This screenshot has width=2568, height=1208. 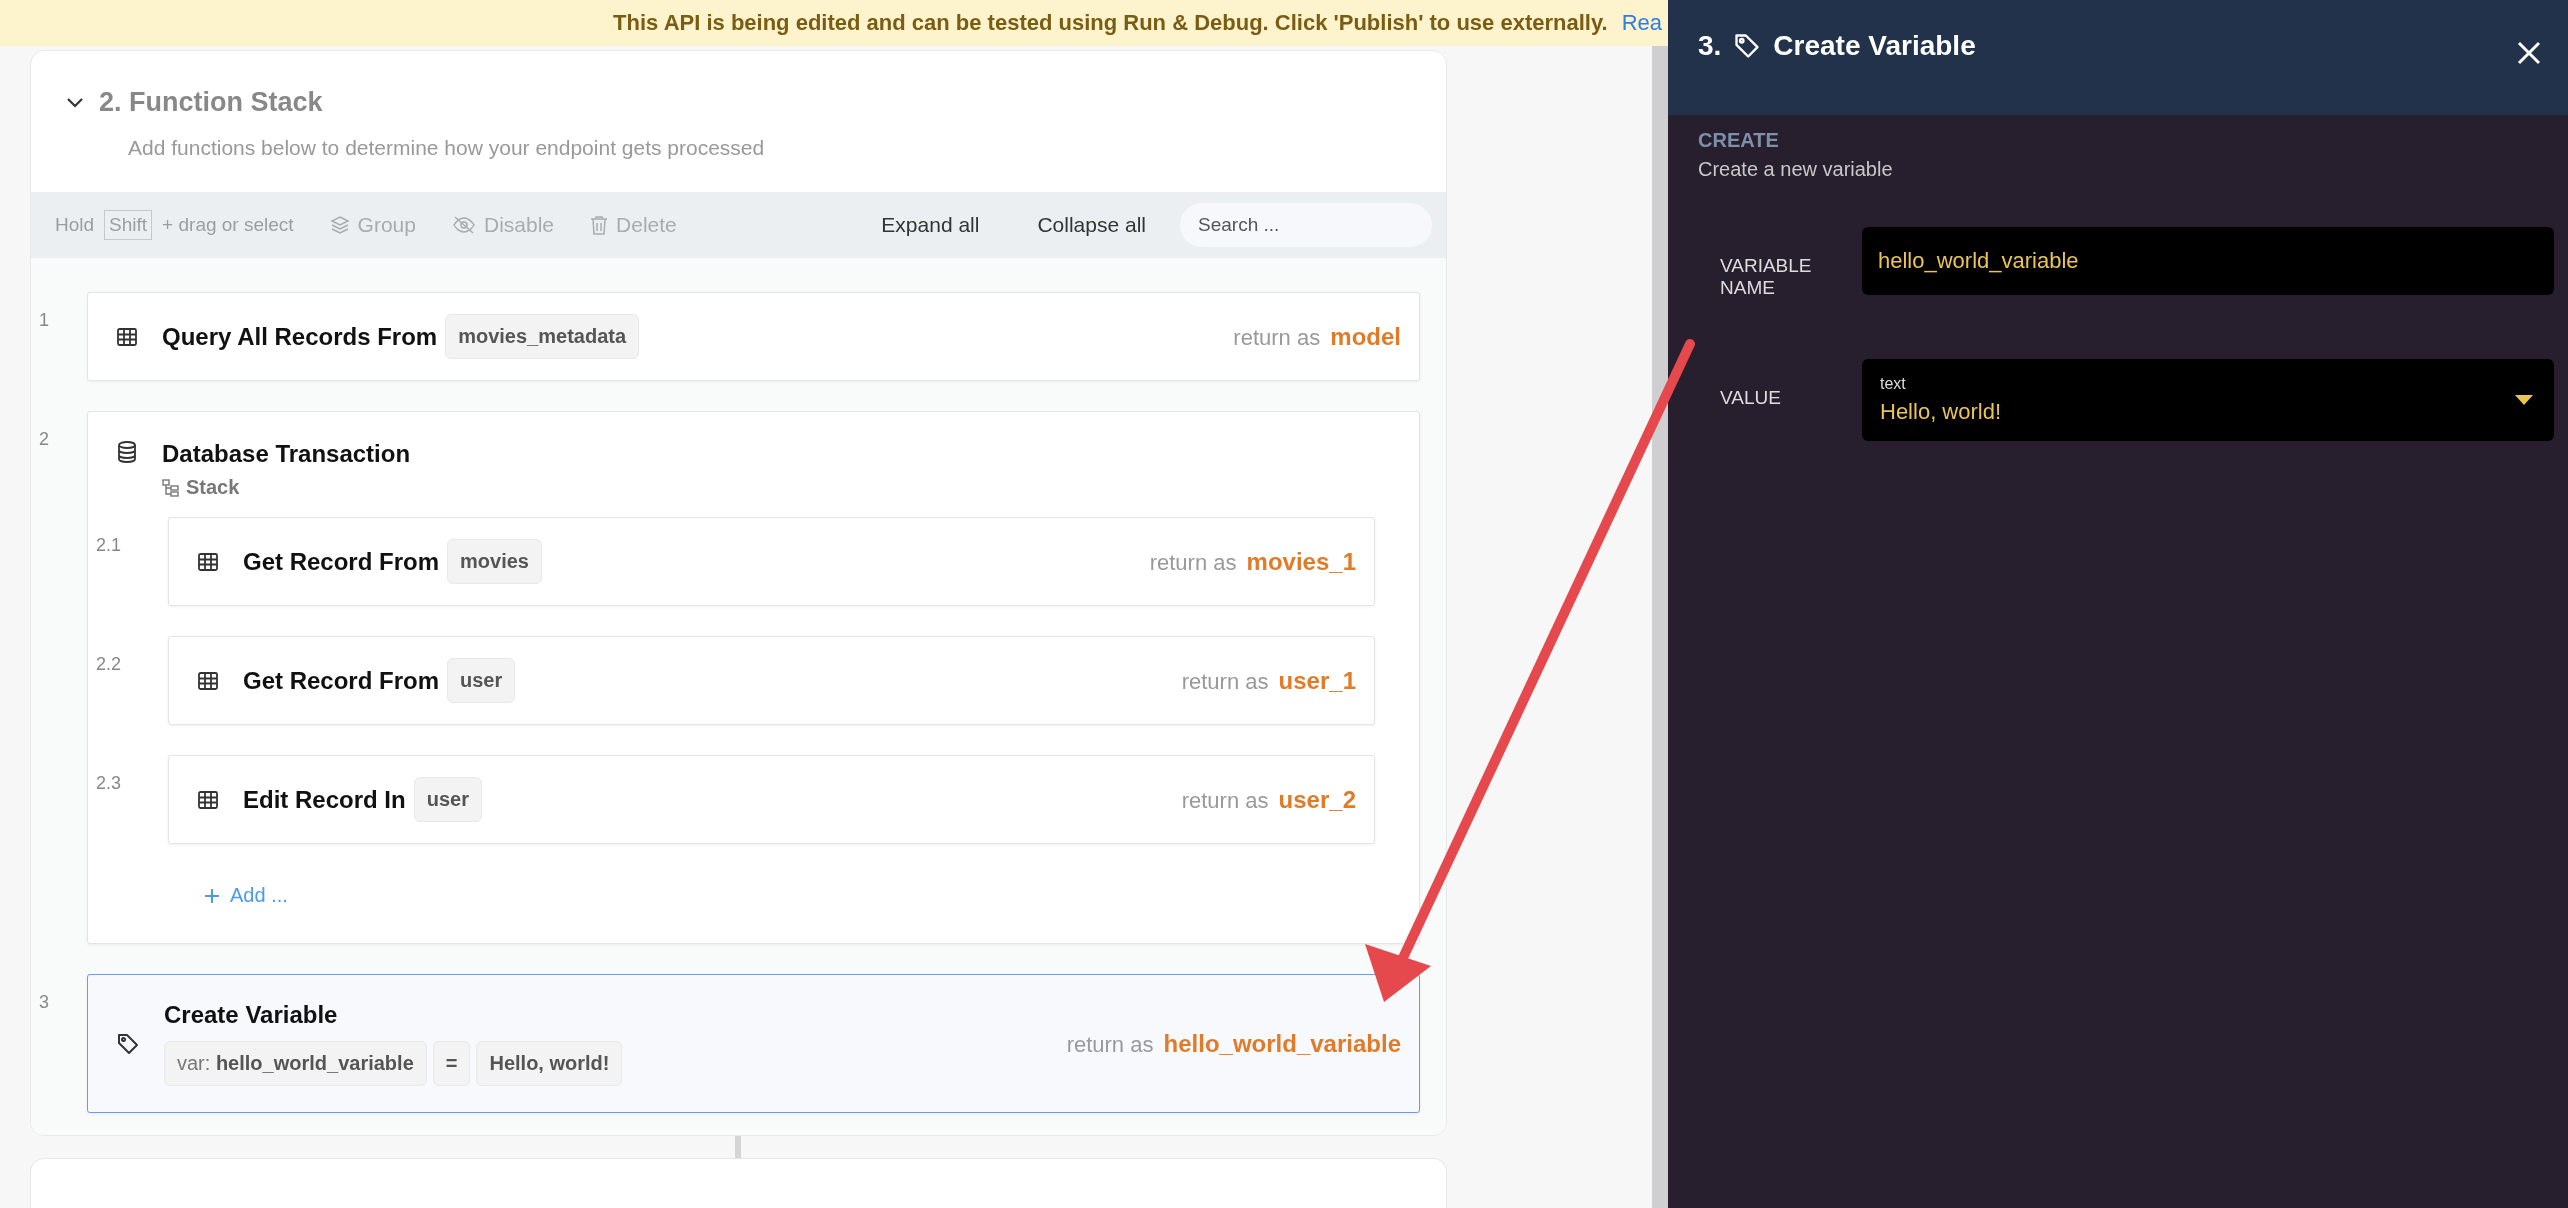 What do you see at coordinates (1874, 46) in the screenshot?
I see `panel-title: Create Variable` at bounding box center [1874, 46].